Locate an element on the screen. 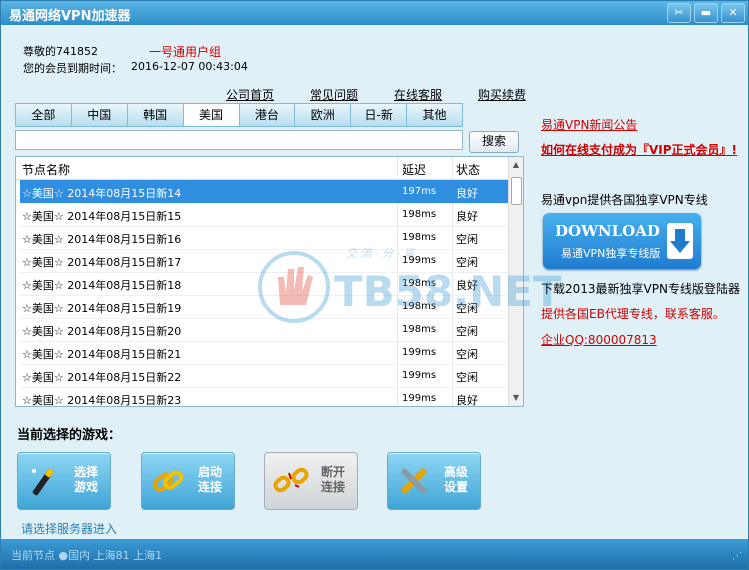 Image resolution: width=749 pixels, height=570 pixels. start-connect-label-2: 连接 is located at coordinates (209, 487).